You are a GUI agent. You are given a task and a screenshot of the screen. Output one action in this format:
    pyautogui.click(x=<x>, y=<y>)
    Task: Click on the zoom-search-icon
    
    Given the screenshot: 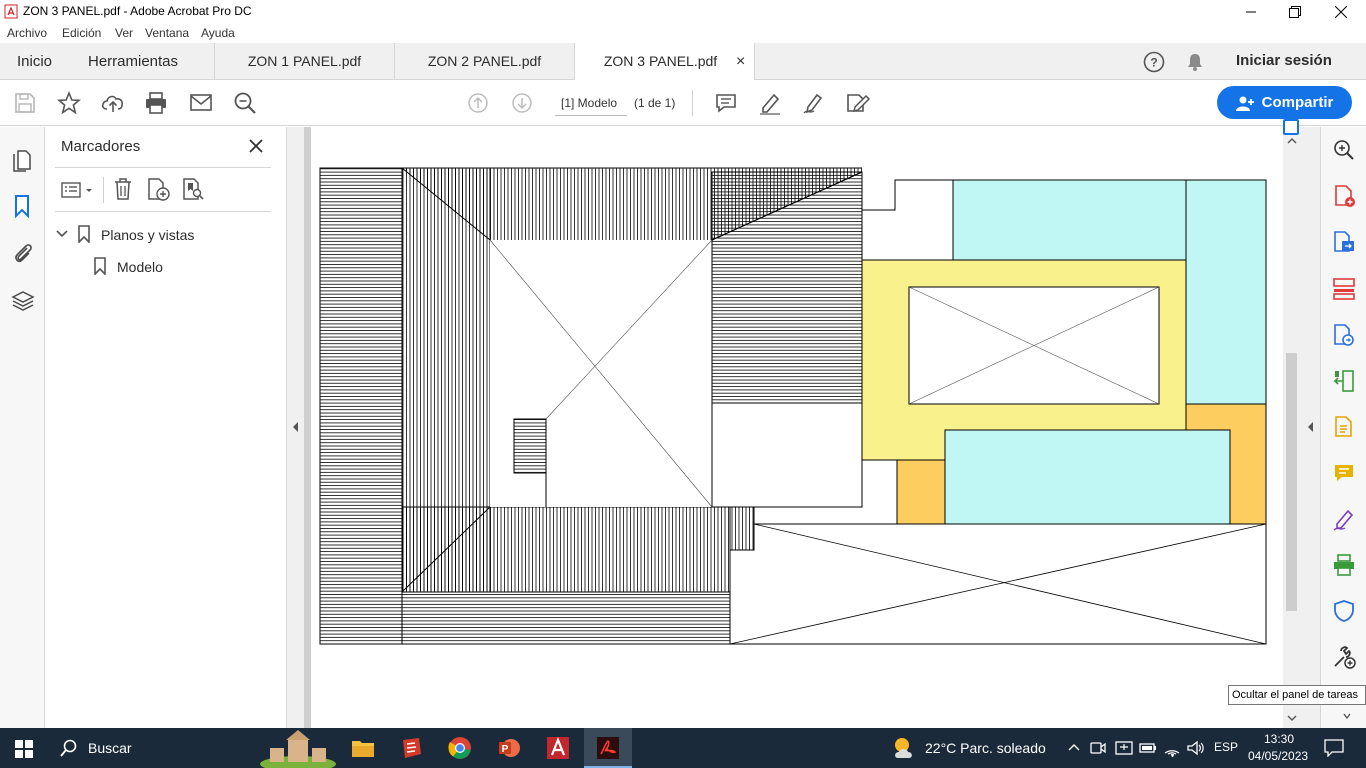 What is the action you would take?
    pyautogui.click(x=245, y=103)
    